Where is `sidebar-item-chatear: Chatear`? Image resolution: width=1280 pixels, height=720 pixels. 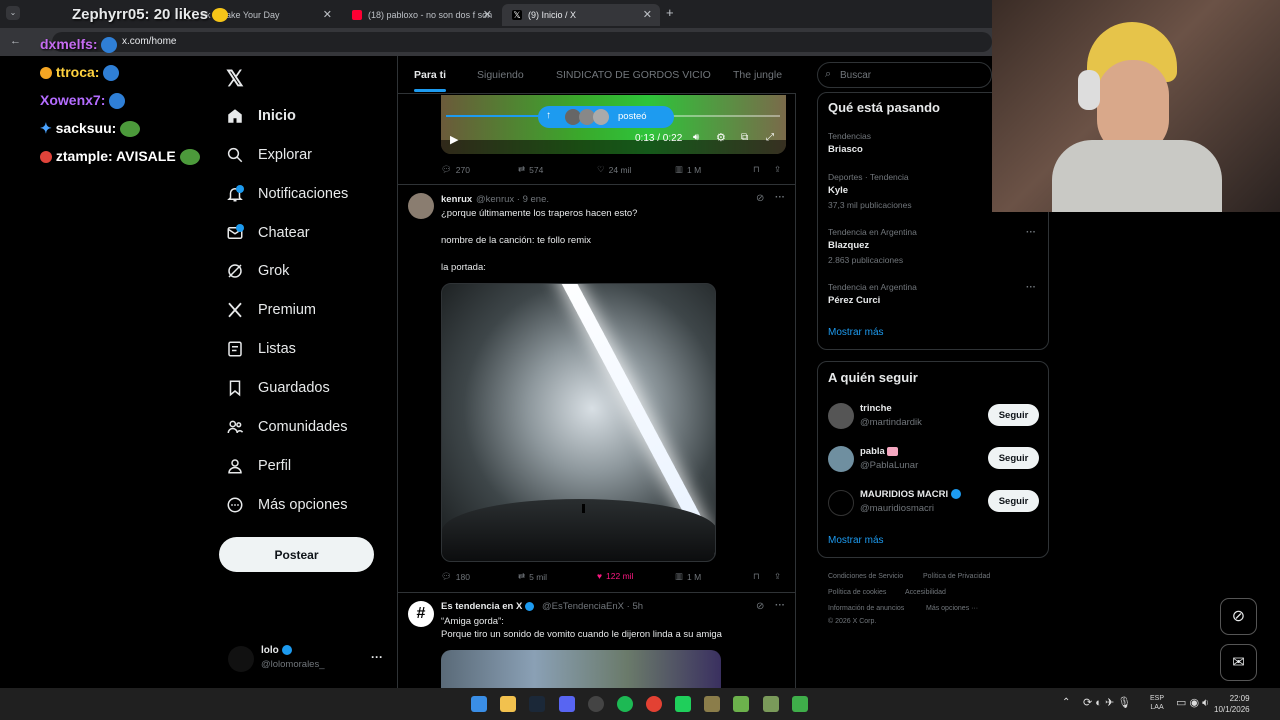
sidebar-item-chatear: Chatear is located at coordinates (268, 233).